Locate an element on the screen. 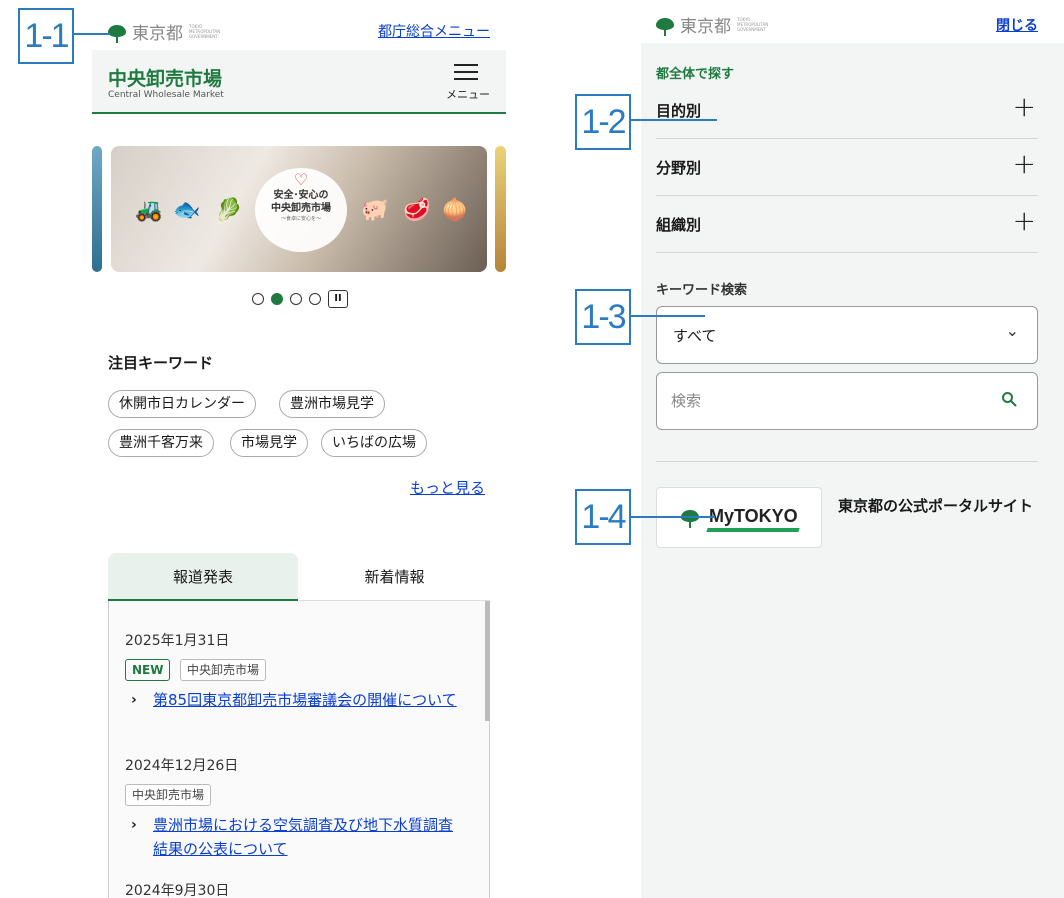  keyword-chip: 豊洲千客万来 is located at coordinates (161, 443).